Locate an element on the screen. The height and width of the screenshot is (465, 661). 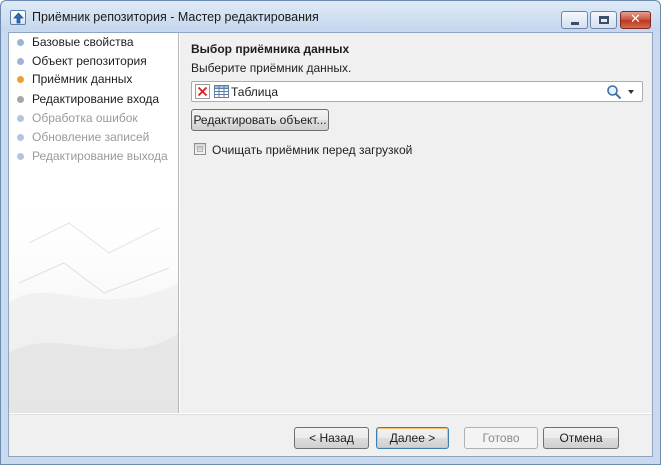
decorative-background is located at coordinates (93, 298).